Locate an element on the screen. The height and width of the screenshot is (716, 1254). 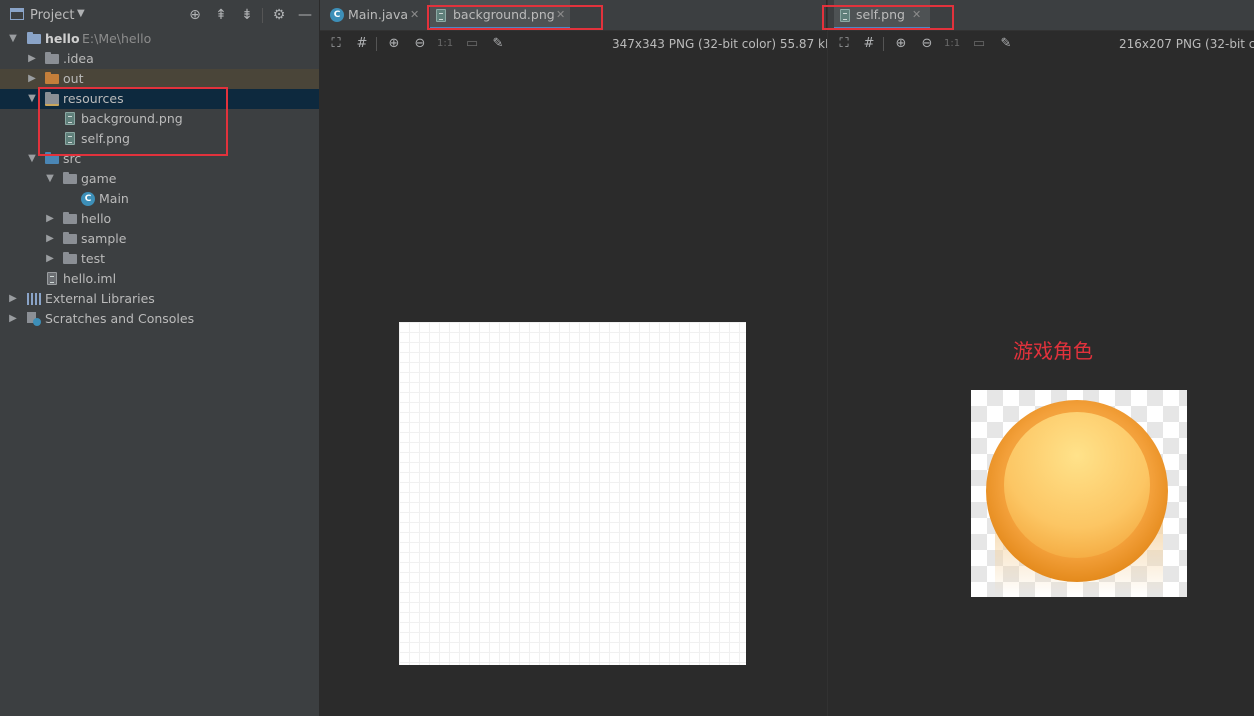
tree-item-test: ▶ test is located at coordinates (159, 259).